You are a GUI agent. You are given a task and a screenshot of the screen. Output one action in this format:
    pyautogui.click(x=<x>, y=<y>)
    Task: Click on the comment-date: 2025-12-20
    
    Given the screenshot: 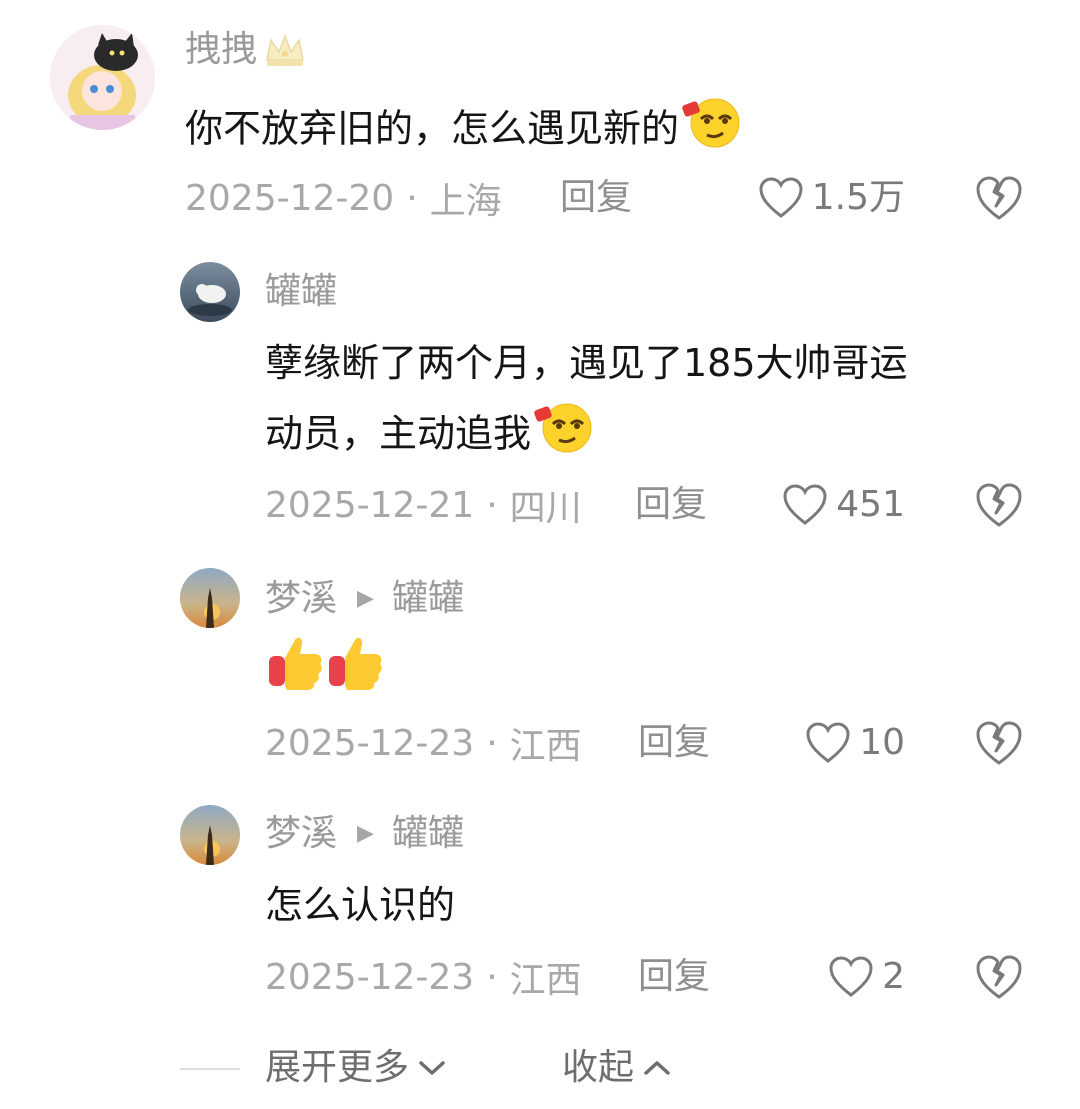 What is the action you would take?
    pyautogui.click(x=290, y=198)
    